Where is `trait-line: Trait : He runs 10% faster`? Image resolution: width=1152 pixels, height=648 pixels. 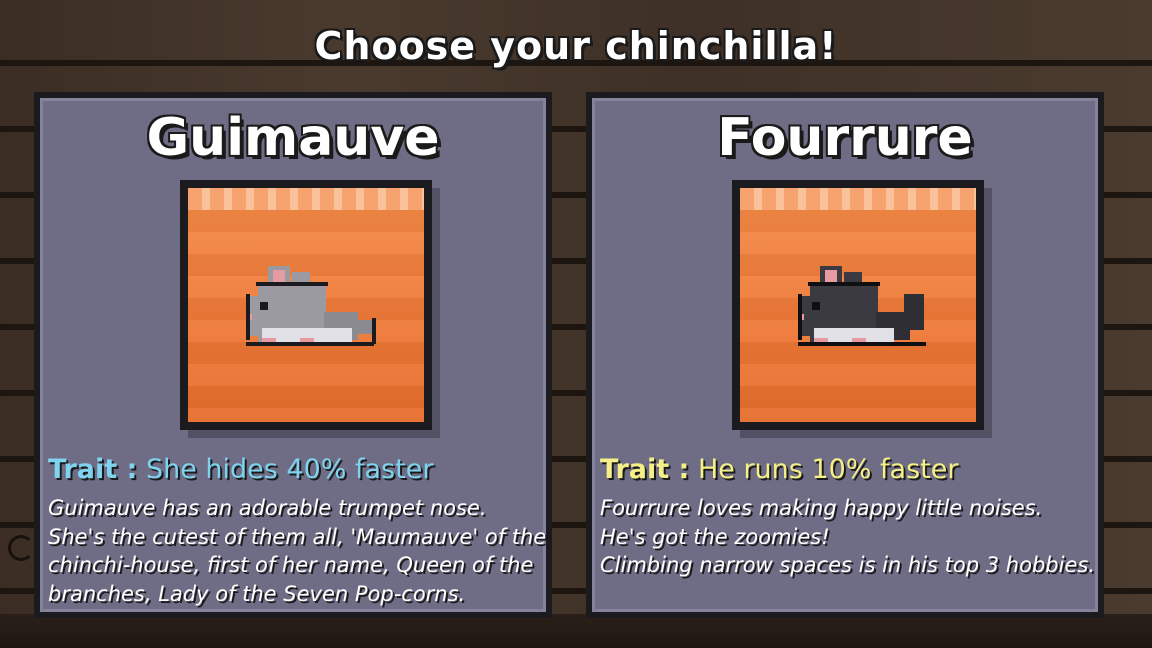 trait-line: Trait : He runs 10% faster is located at coordinates (779, 469).